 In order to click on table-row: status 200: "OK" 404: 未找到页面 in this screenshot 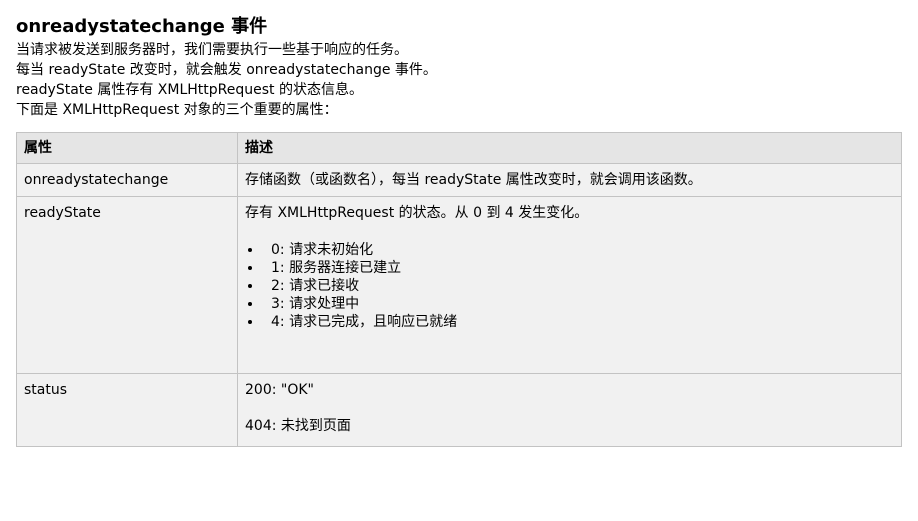, I will do `click(459, 410)`.